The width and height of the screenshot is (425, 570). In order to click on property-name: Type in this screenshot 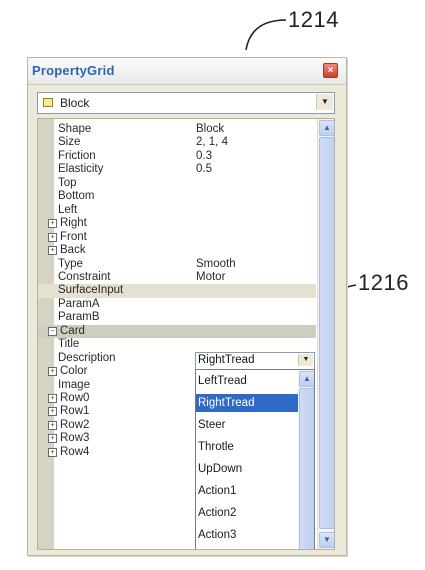, I will do `click(70, 264)`.